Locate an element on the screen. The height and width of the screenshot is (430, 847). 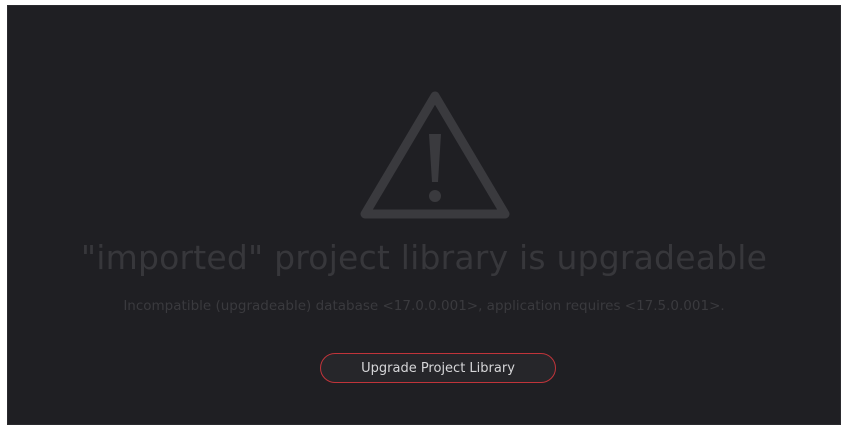
upgrade-button-label: Upgrade Project Library is located at coordinates (438, 368).